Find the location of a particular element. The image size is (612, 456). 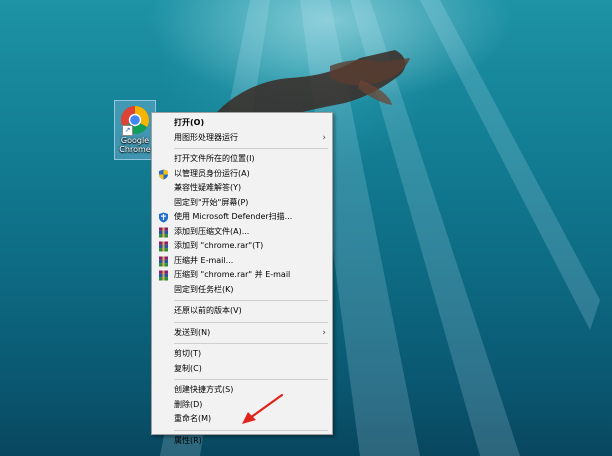

menu-item-run-as-admin: 以管理员身份运行(A) is located at coordinates (242, 174).